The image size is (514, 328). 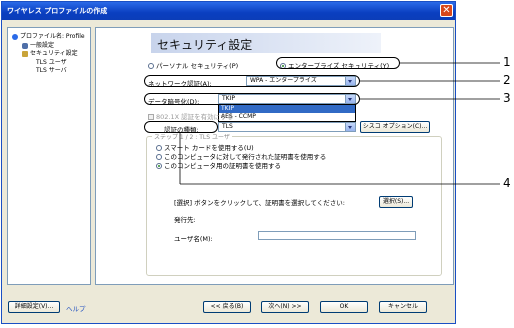 What do you see at coordinates (507, 98) in the screenshot?
I see `callout-number-3: 3` at bounding box center [507, 98].